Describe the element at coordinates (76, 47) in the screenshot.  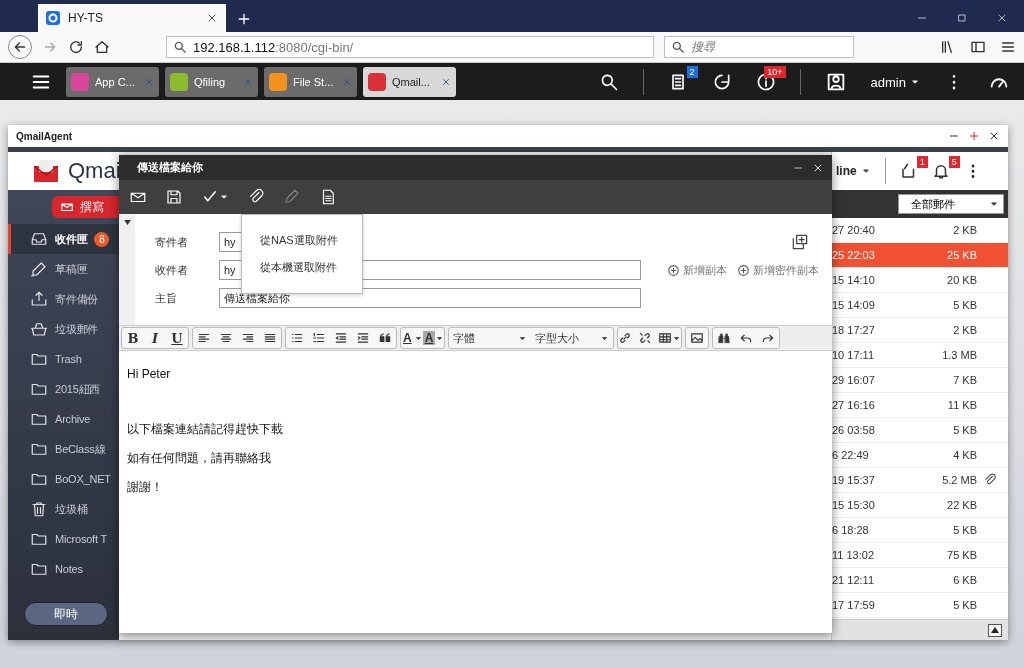
I see `reload-icon` at that location.